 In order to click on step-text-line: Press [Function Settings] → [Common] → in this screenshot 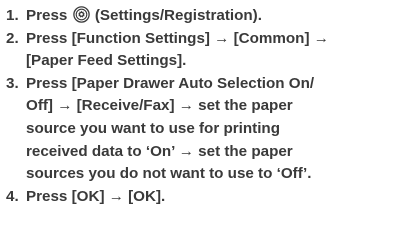, I will do `click(177, 38)`.